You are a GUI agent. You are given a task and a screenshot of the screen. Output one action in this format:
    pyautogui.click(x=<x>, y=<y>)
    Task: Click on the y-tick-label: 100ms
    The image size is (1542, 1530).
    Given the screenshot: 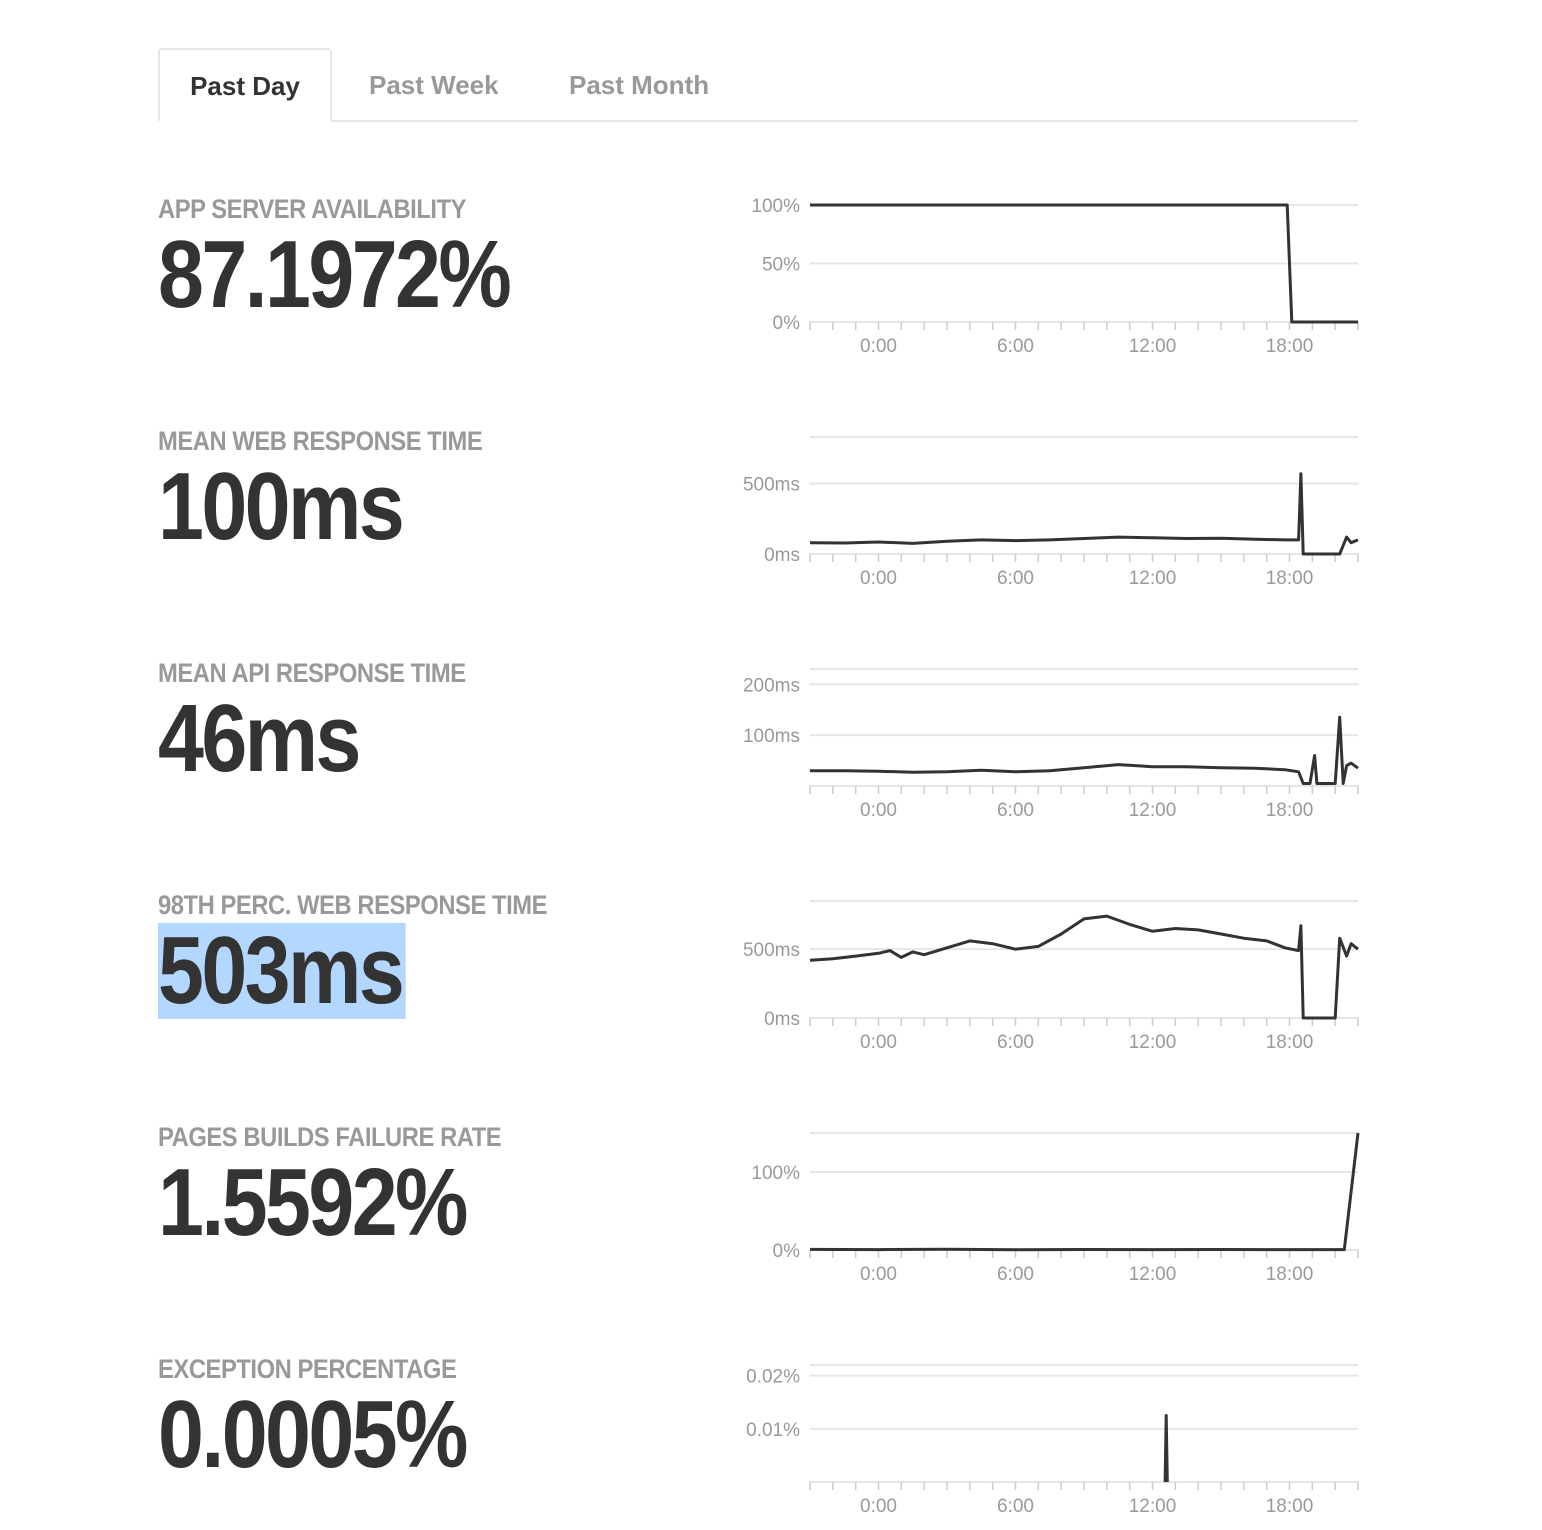 What is the action you would take?
    pyautogui.click(x=771, y=736)
    